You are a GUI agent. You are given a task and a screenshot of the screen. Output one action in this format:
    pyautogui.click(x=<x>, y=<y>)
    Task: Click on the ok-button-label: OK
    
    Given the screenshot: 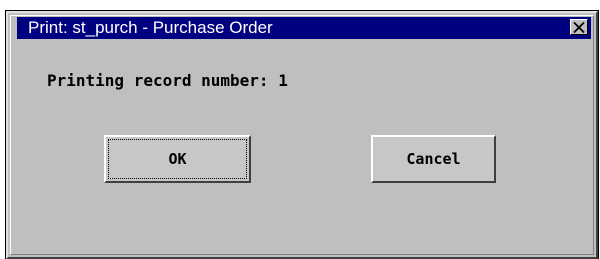 What is the action you would take?
    pyautogui.click(x=177, y=159)
    